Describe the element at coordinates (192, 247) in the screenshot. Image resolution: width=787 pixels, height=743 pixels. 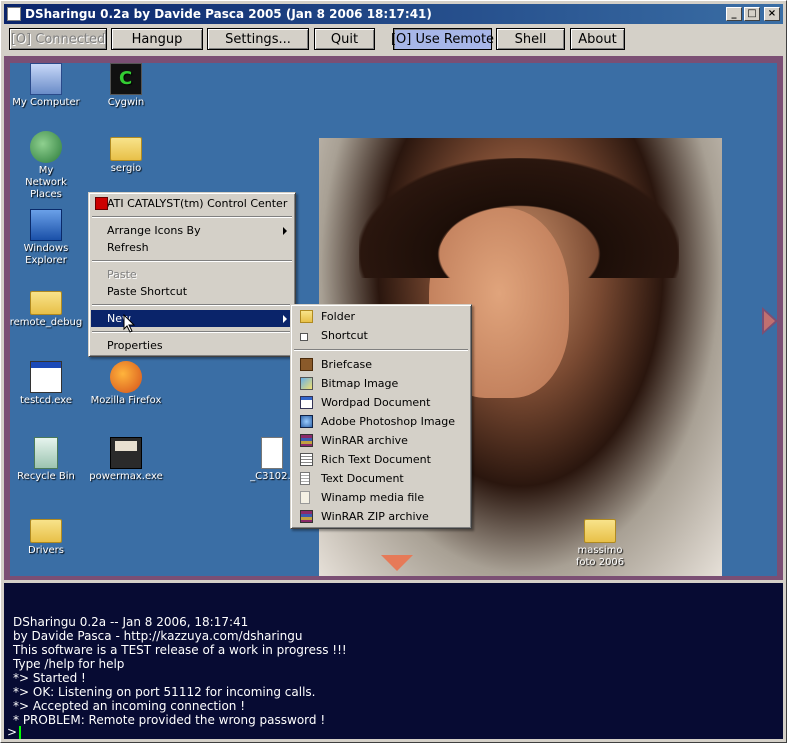
I see `menu-item-refresh: Refresh` at that location.